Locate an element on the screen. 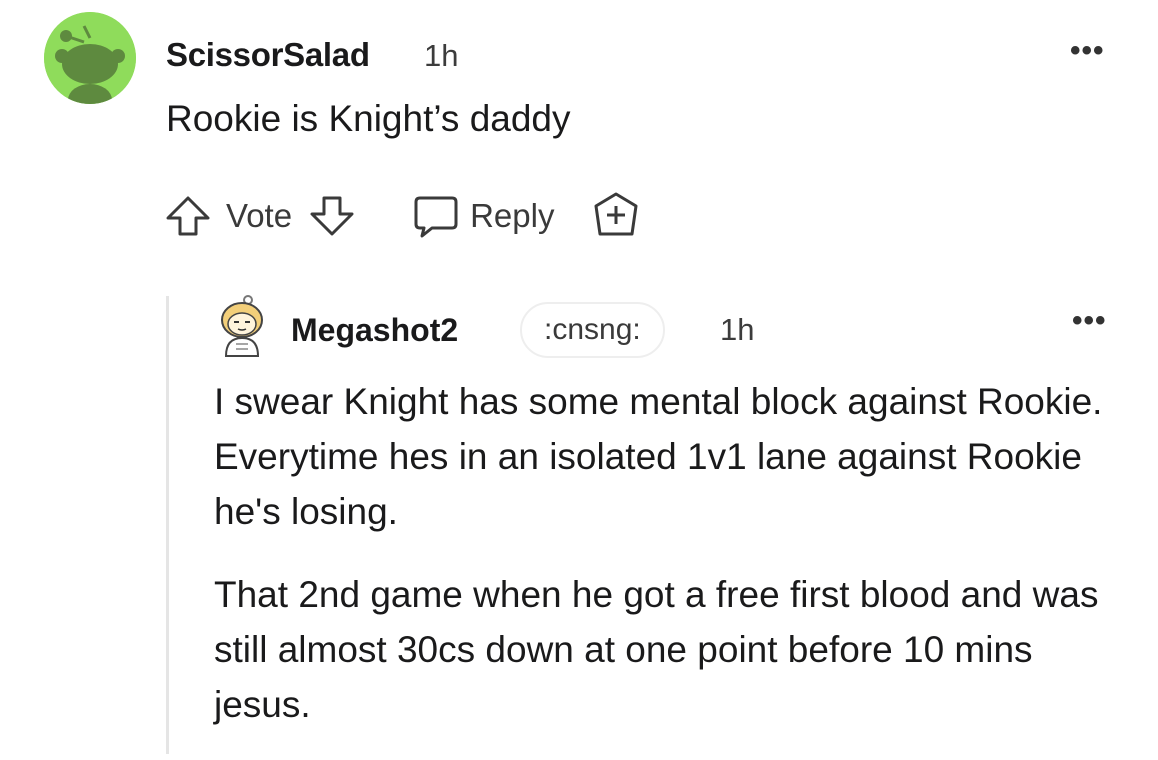 The width and height of the screenshot is (1158, 760). user-flair: :cnsng: is located at coordinates (592, 330).